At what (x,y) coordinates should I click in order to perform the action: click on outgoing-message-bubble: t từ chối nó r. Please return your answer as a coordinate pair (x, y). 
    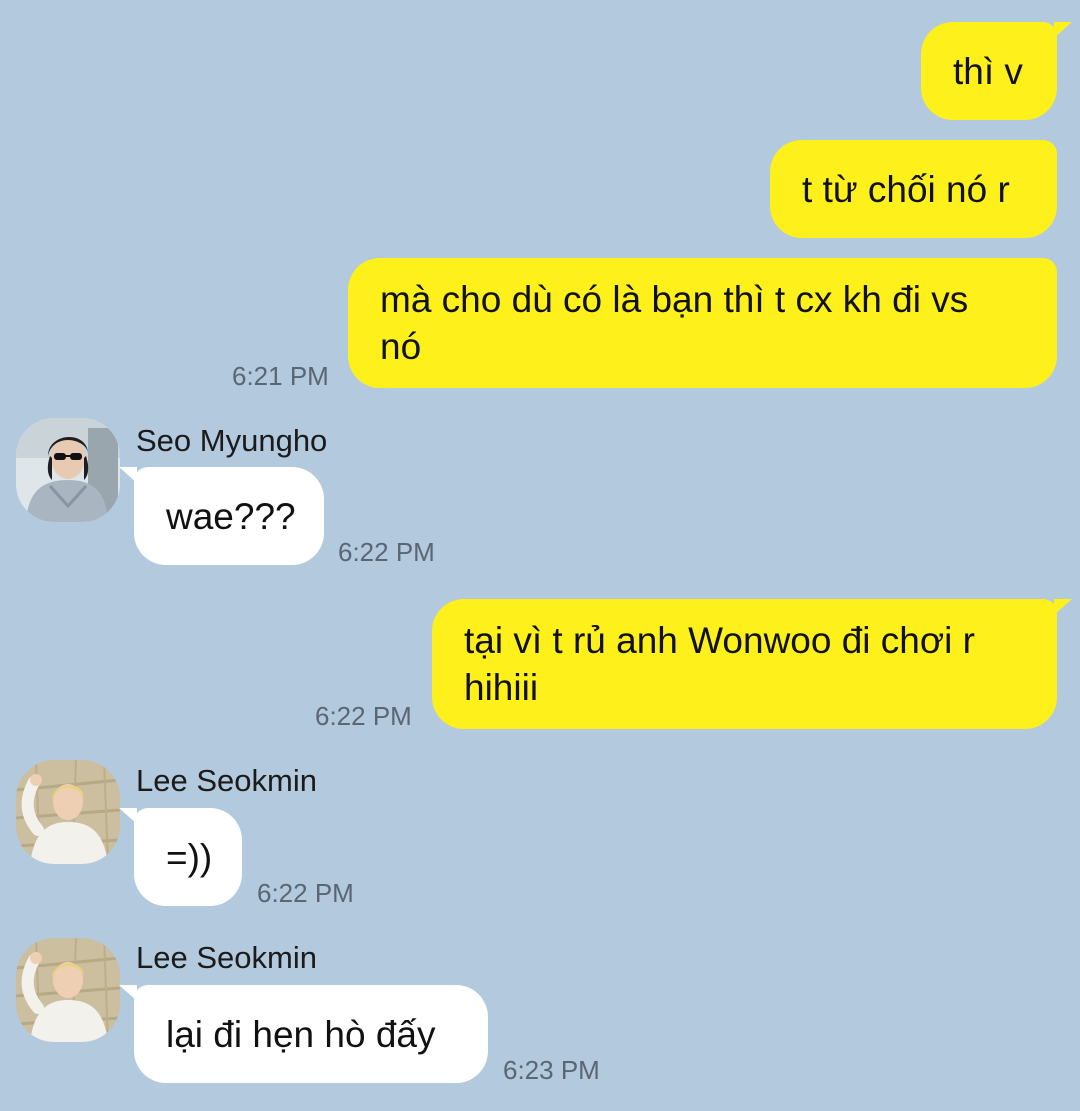
    Looking at the image, I should click on (913, 189).